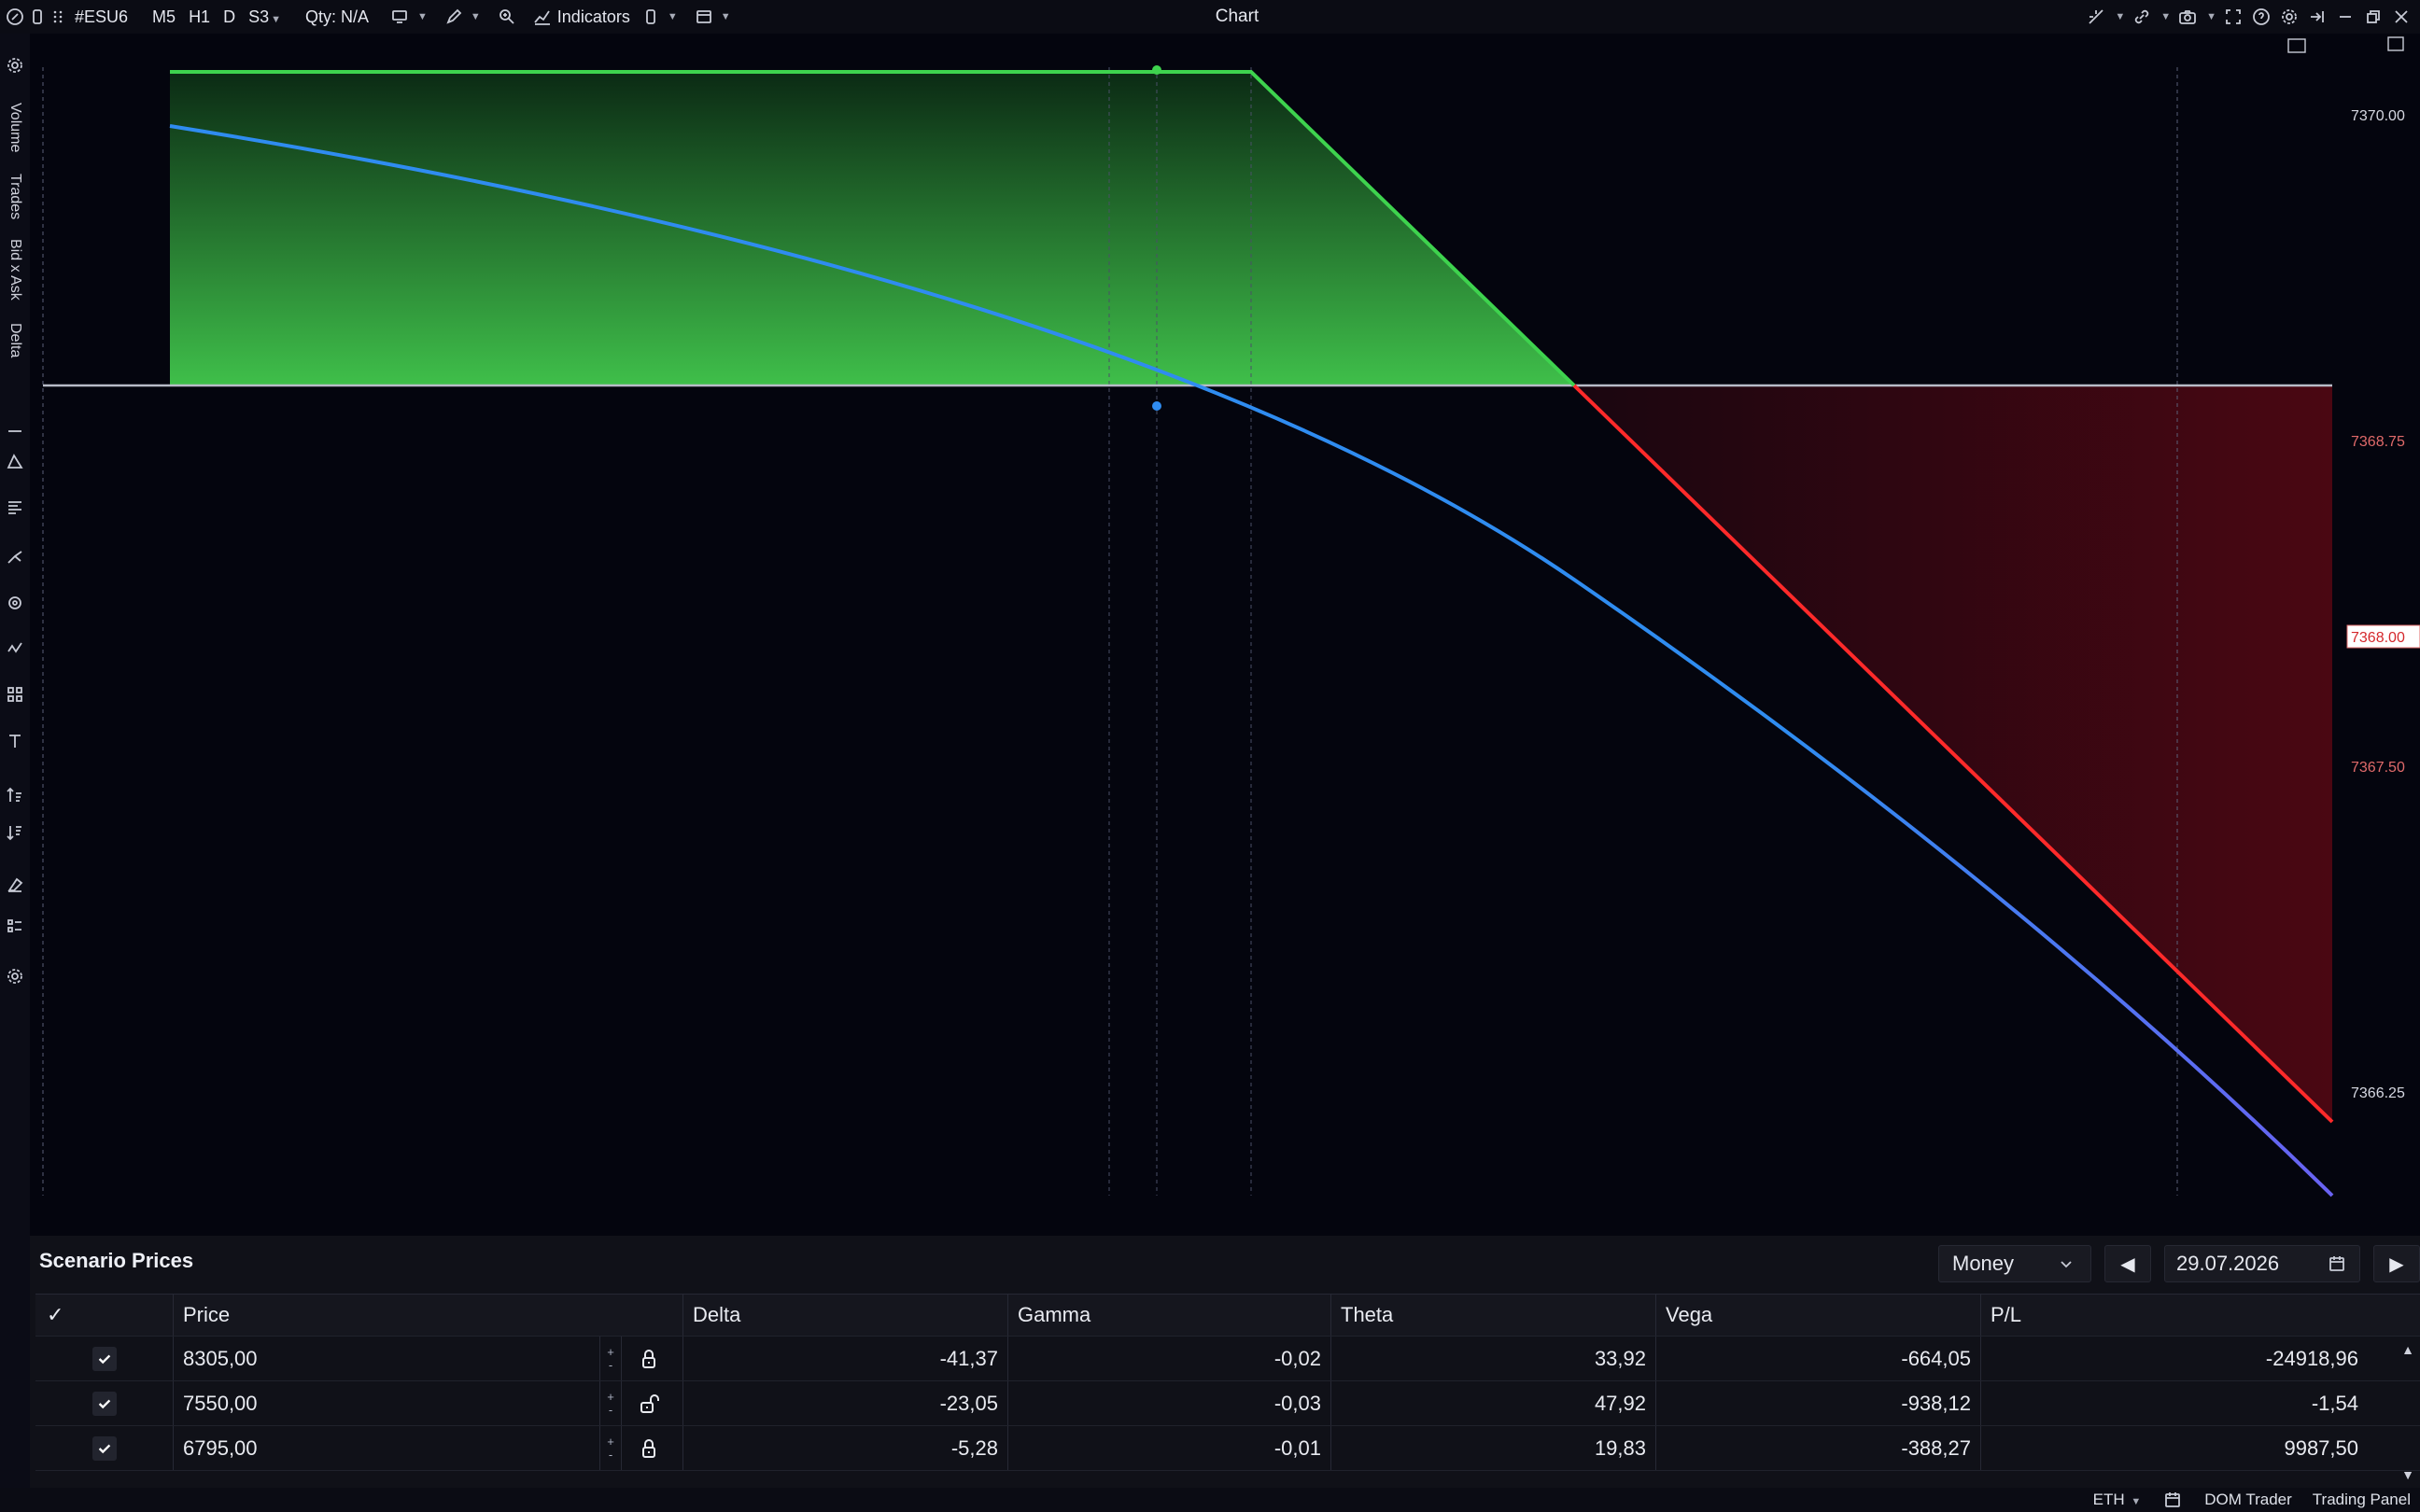 This screenshot has width=2420, height=1512. I want to click on symbol-selector: #ESU6, so click(101, 17).